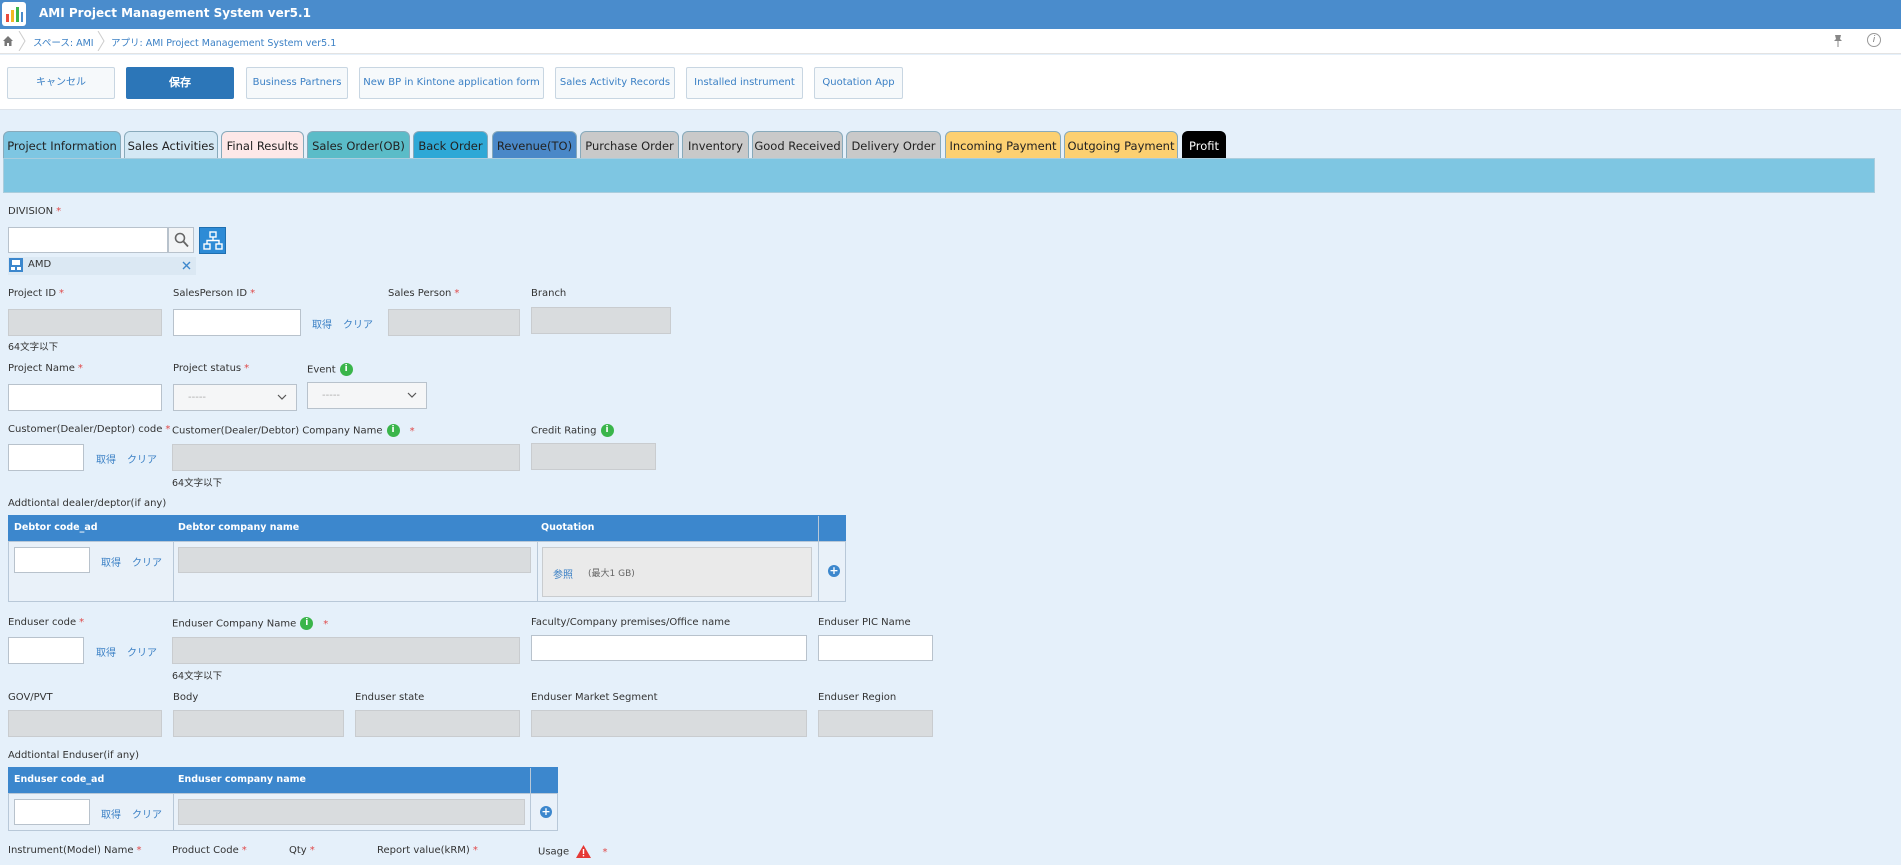  What do you see at coordinates (197, 676) in the screenshot?
I see `enduser-company-note: 64文字以下` at bounding box center [197, 676].